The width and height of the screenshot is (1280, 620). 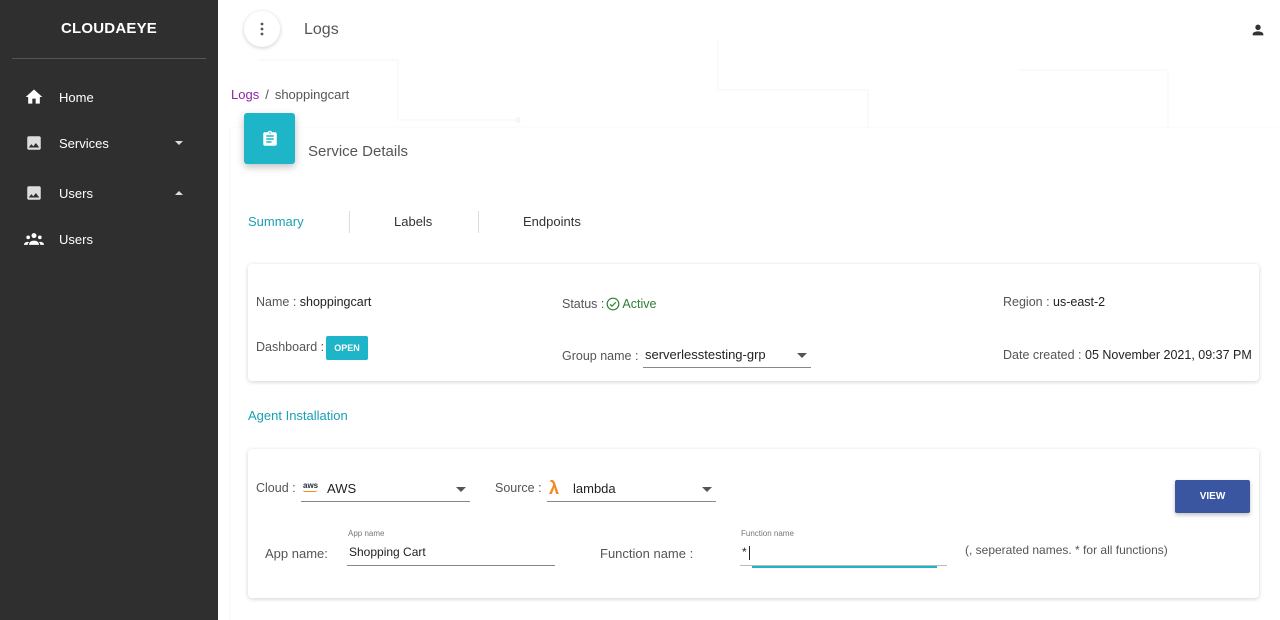 What do you see at coordinates (1028, 302) in the screenshot?
I see `region-label: Region :` at bounding box center [1028, 302].